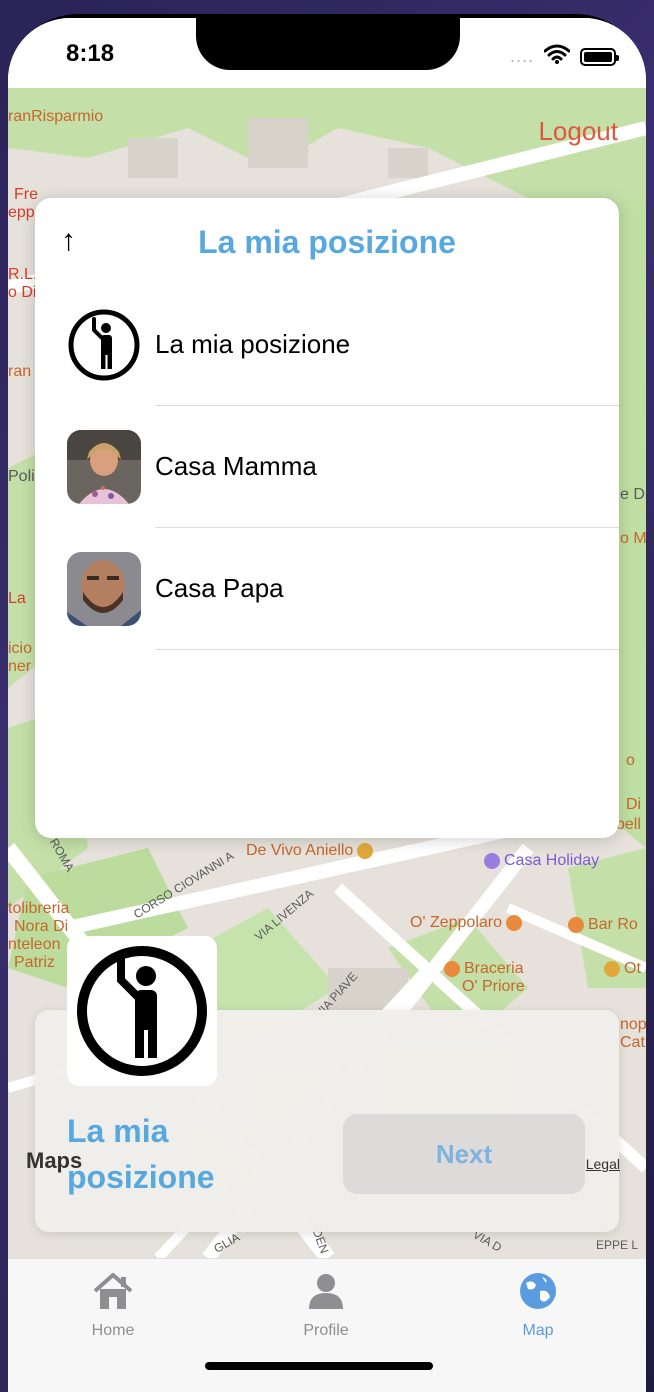 This screenshot has width=654, height=1392. I want to click on globe-icon, so click(538, 1294).